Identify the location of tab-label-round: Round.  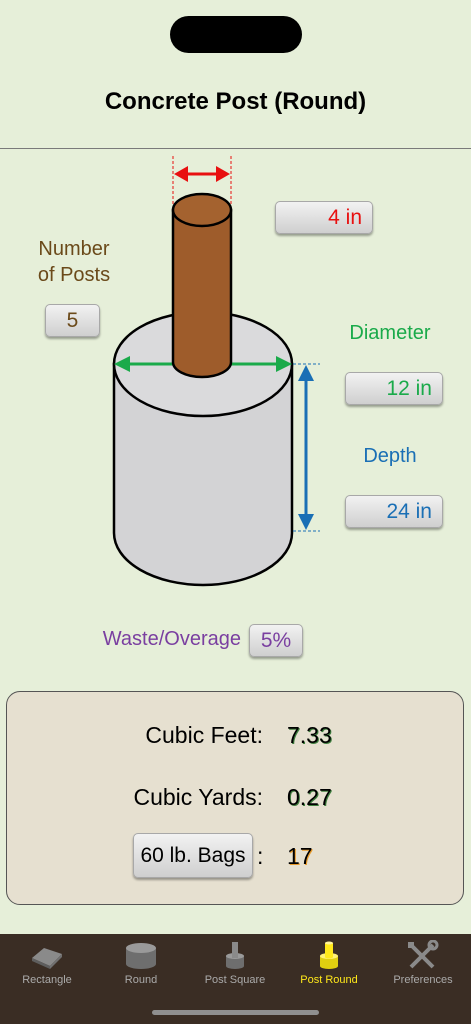
(141, 980).